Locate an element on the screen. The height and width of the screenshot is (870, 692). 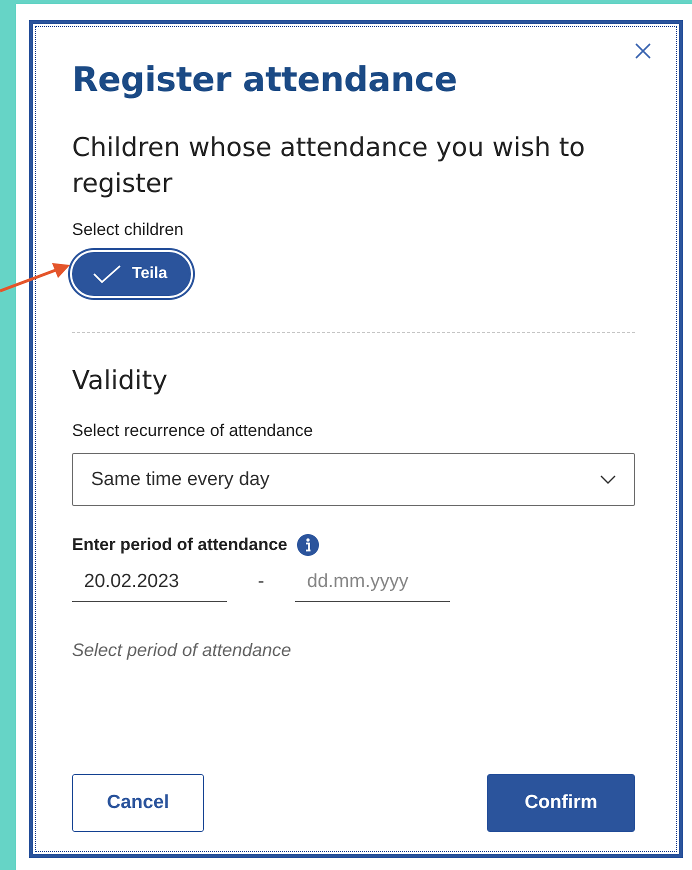
chevron-down-icon is located at coordinates (608, 479).